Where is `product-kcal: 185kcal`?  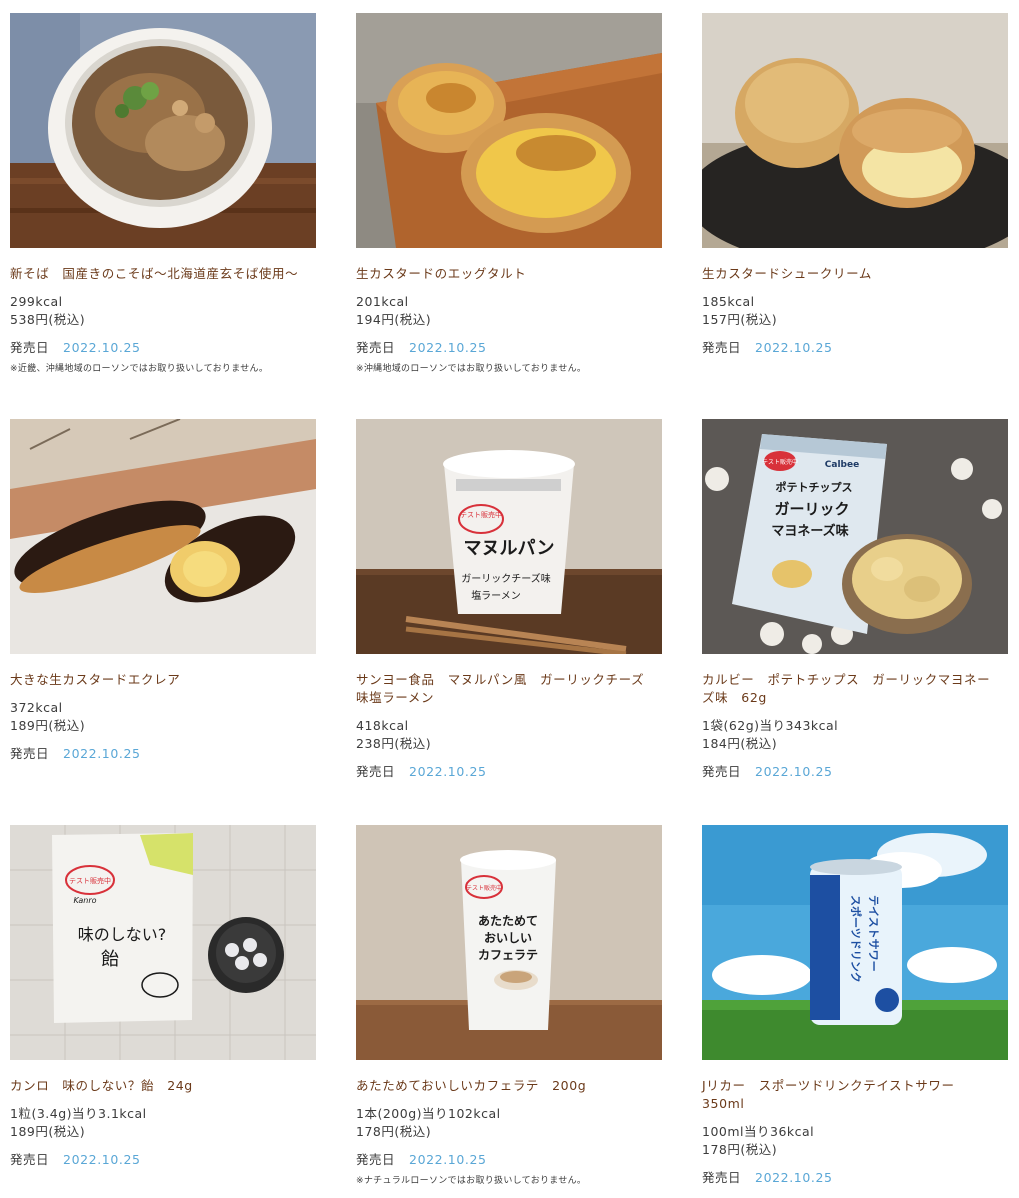 product-kcal: 185kcal is located at coordinates (728, 301).